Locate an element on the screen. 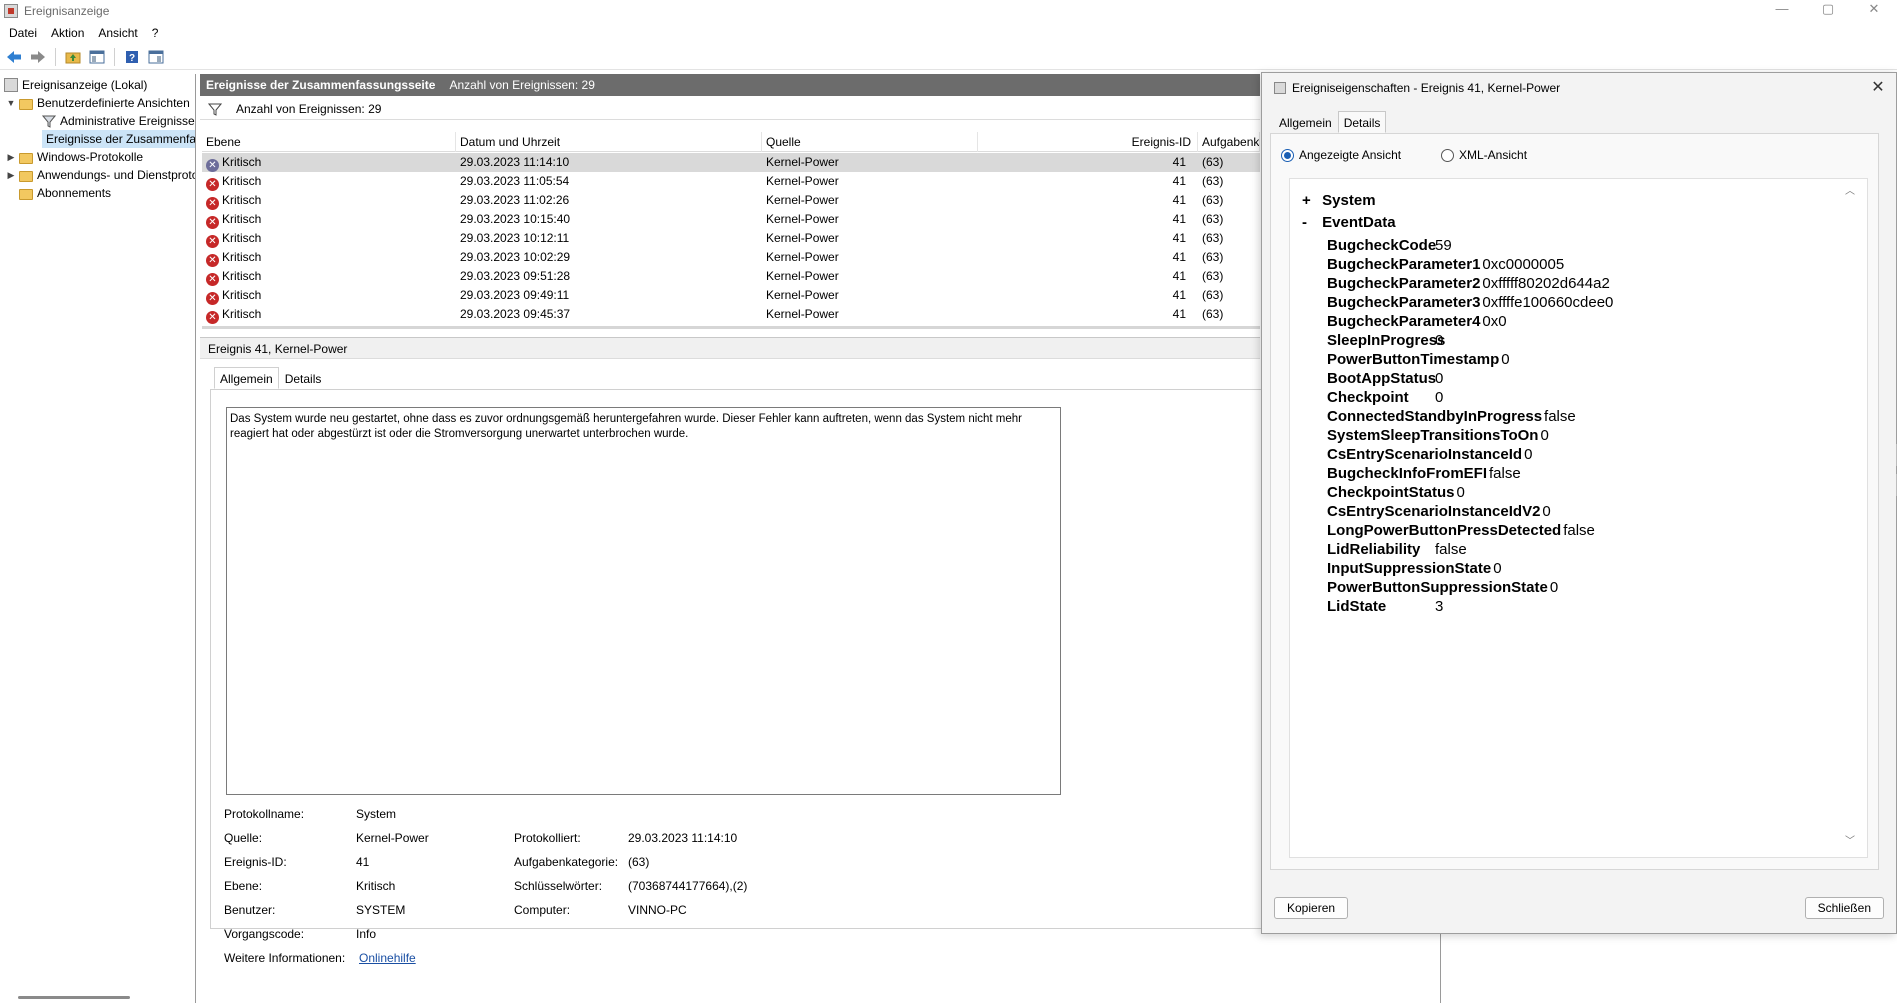  menu-datei: Datei is located at coordinates (23, 33).